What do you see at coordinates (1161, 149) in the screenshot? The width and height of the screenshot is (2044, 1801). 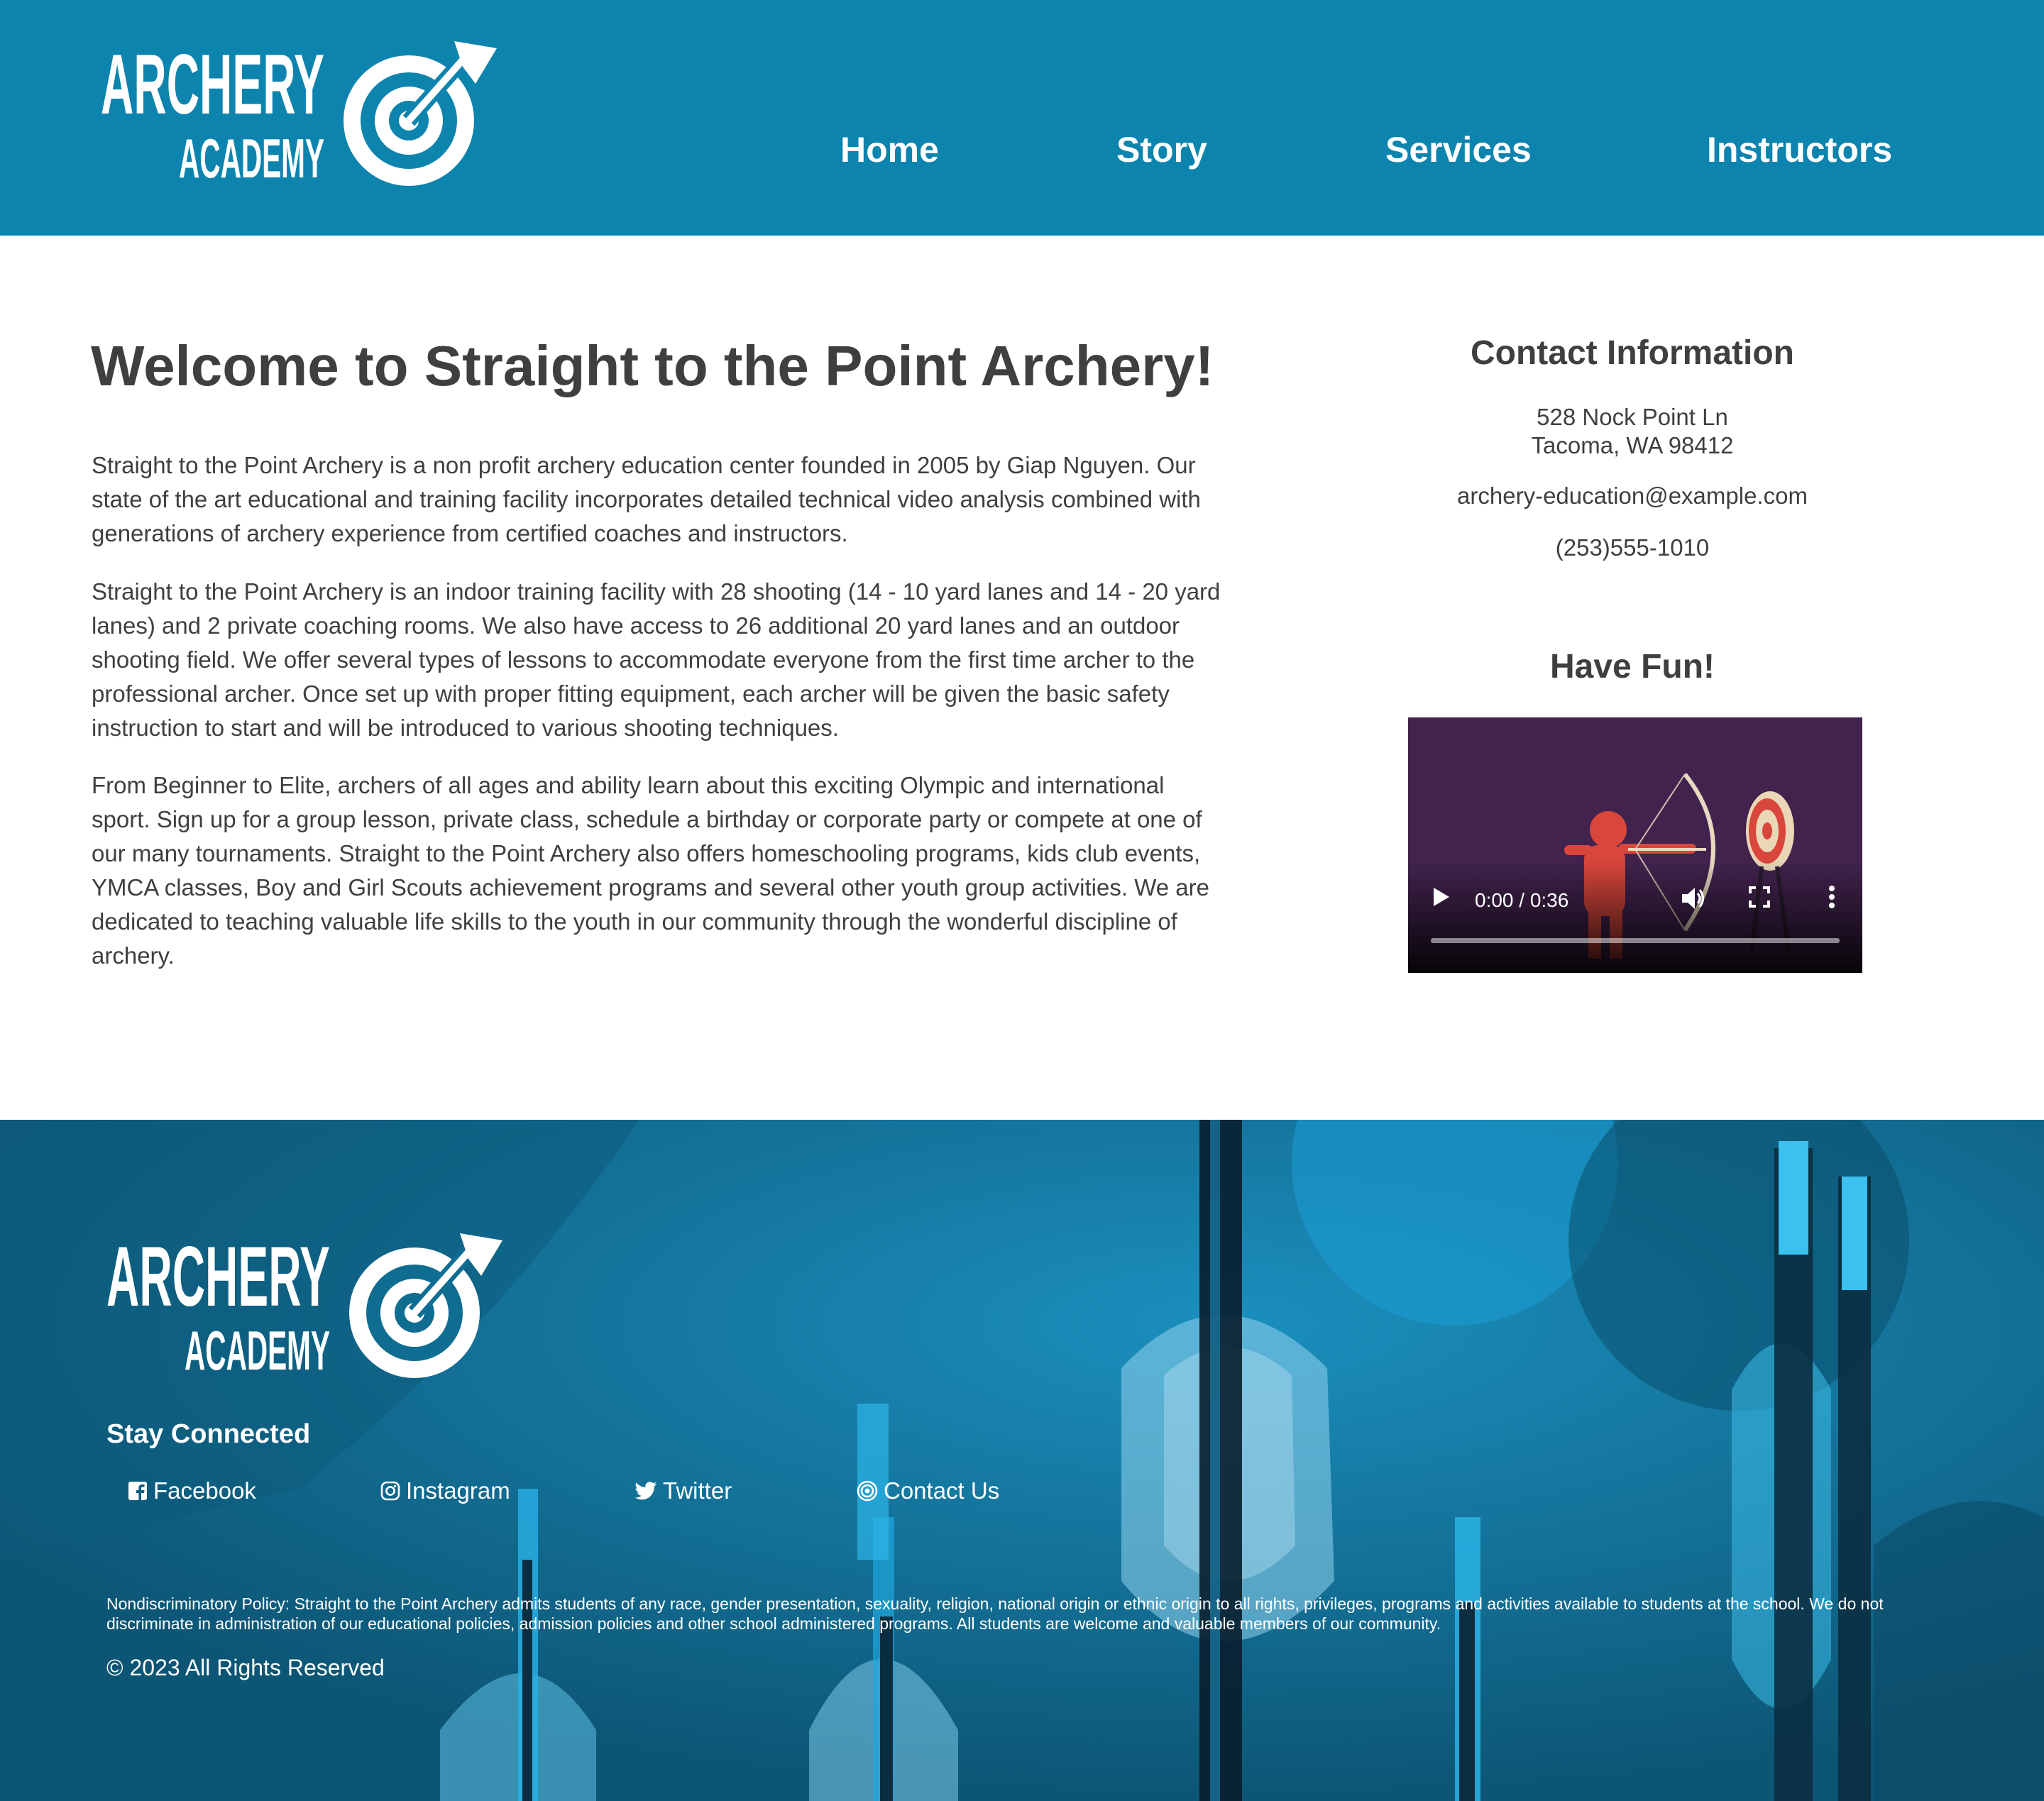 I see `nav-story-link: Story` at bounding box center [1161, 149].